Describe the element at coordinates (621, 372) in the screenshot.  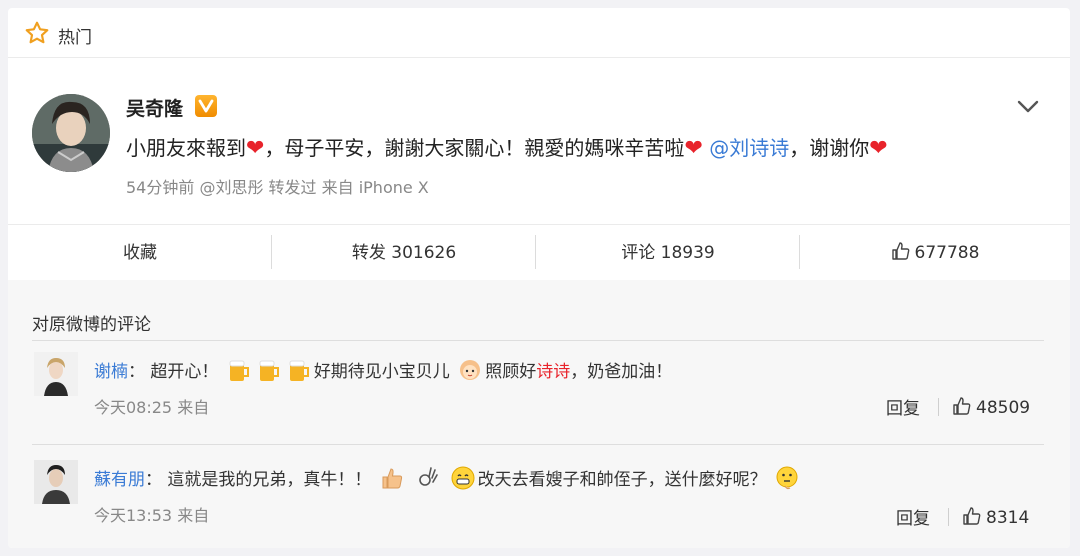
I see `comment-text-part: ，奶爸加油！` at that location.